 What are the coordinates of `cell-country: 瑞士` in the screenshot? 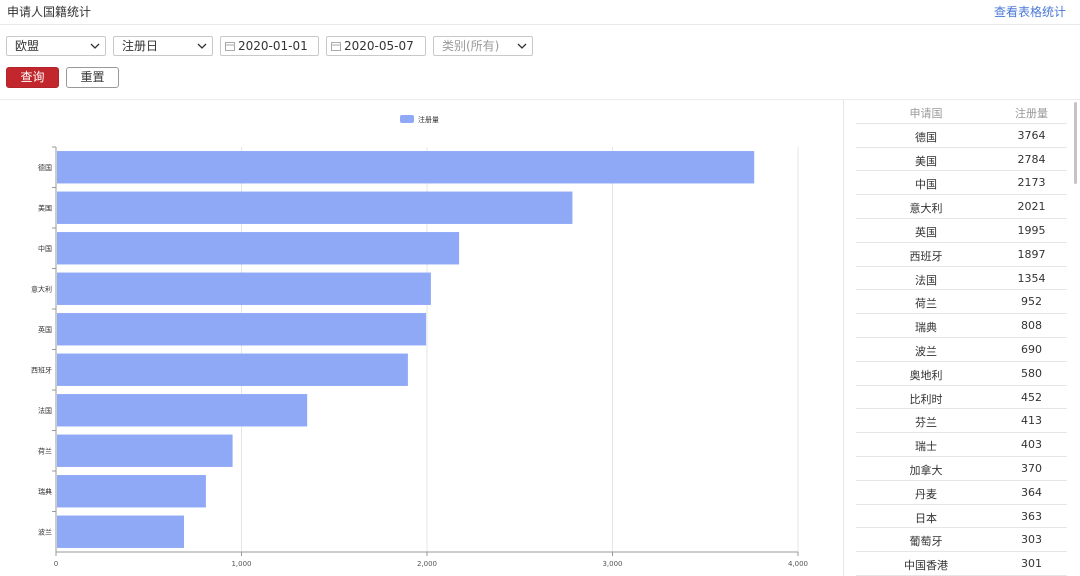 It's located at (926, 447).